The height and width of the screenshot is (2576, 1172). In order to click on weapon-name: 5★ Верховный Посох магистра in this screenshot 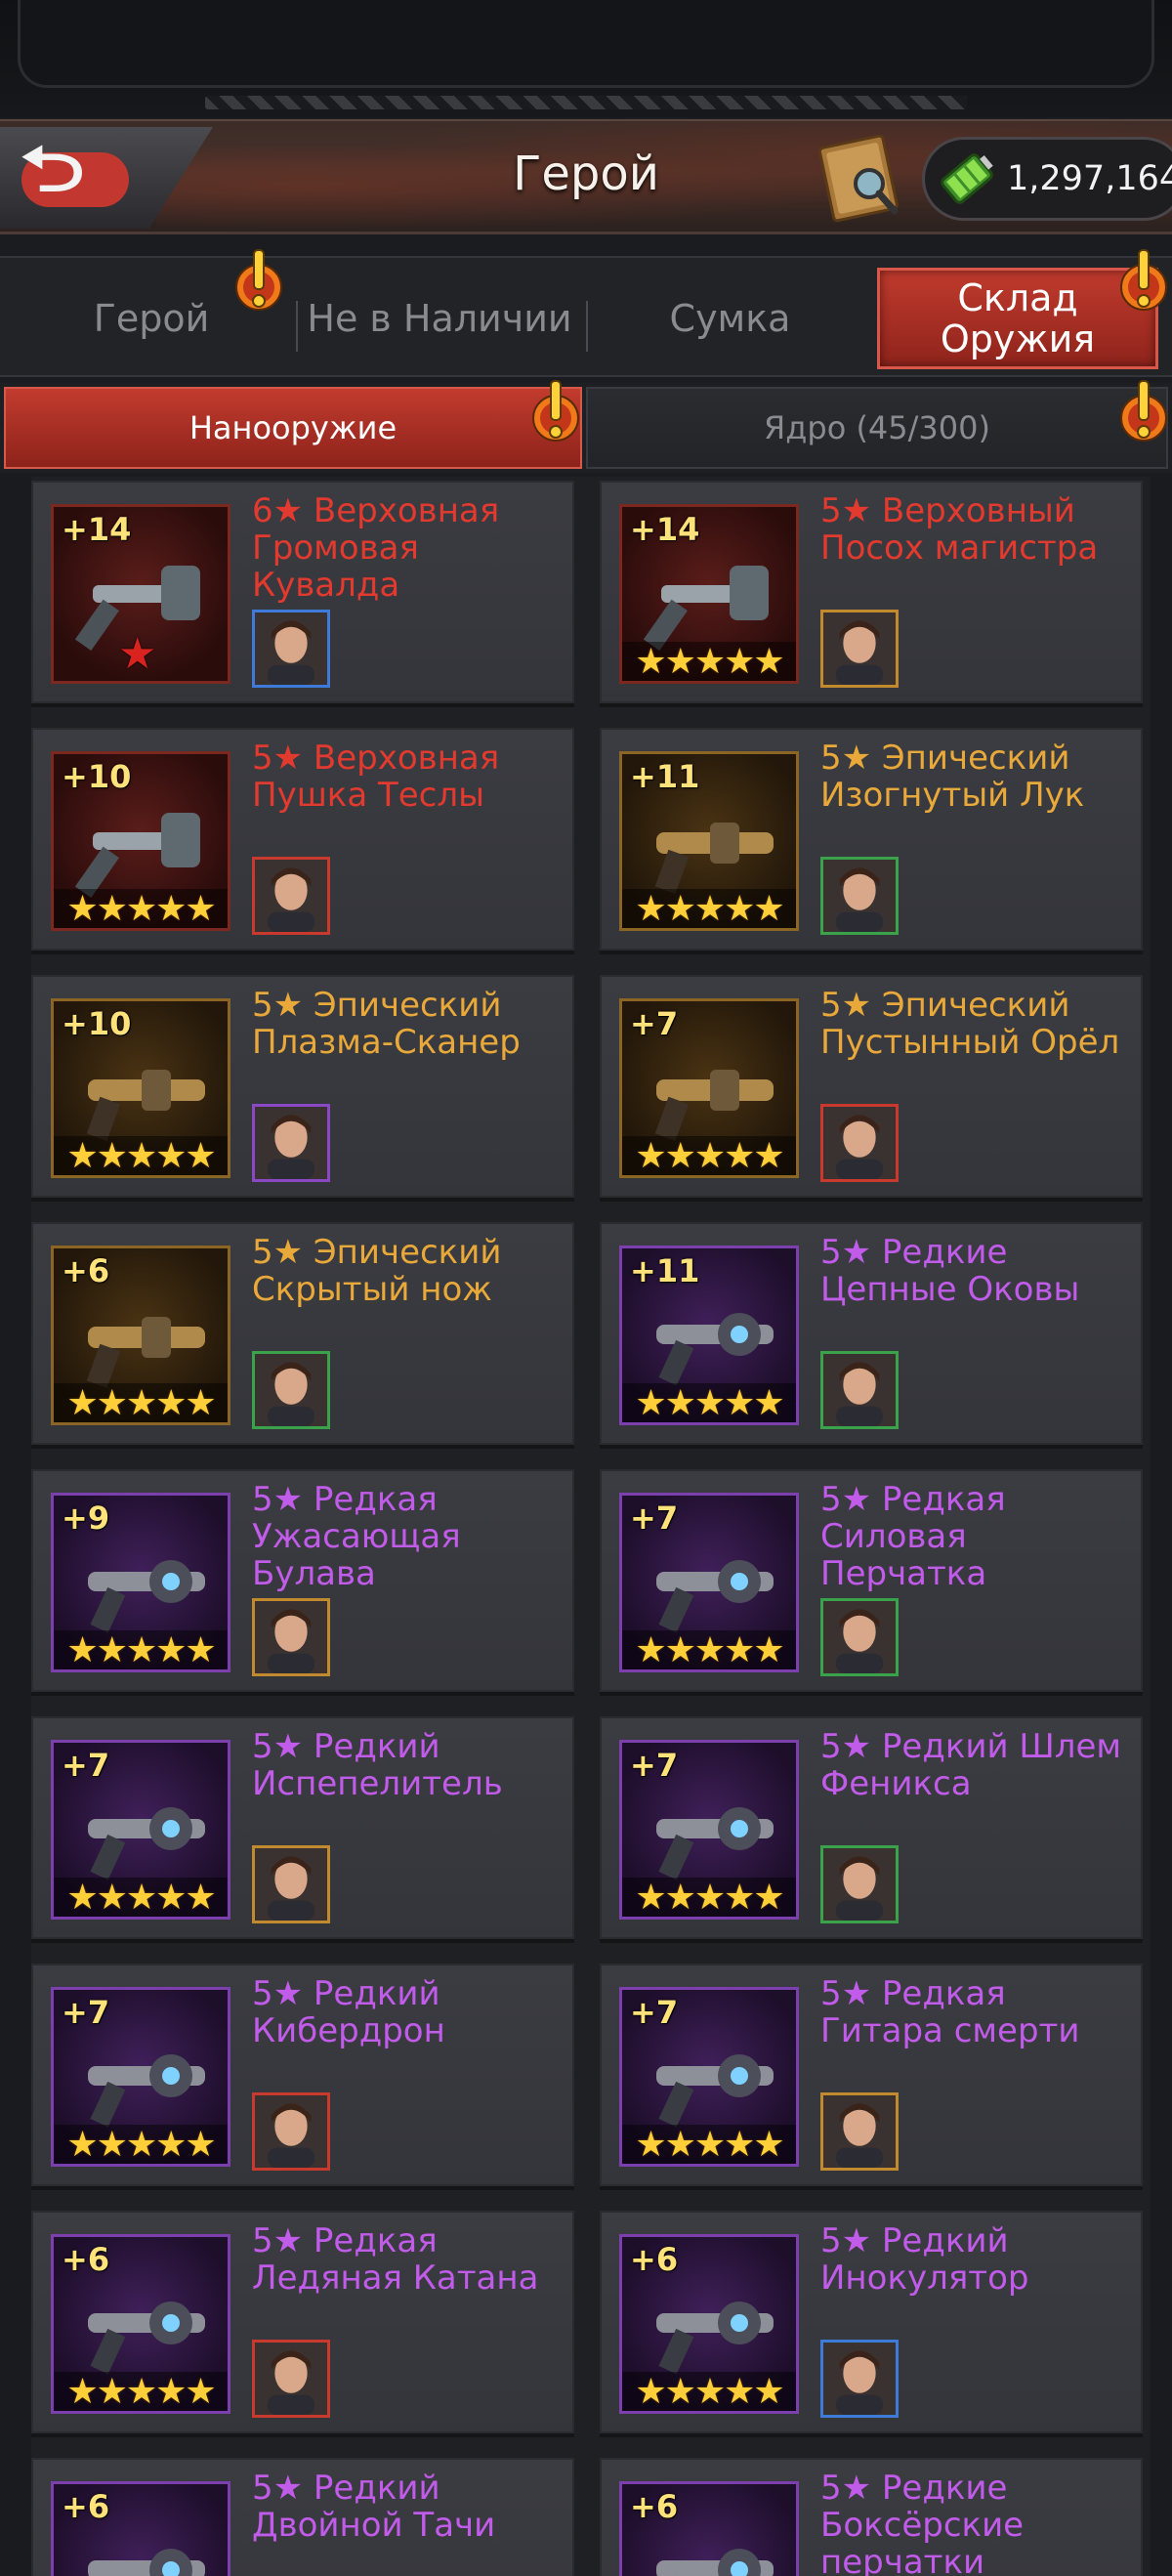, I will do `click(959, 529)`.